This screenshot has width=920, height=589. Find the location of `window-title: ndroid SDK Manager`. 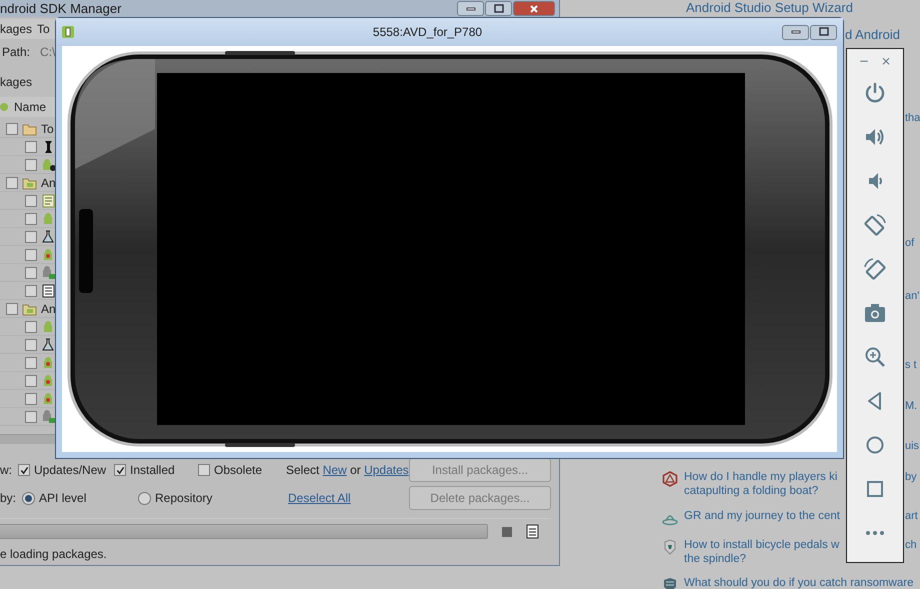

window-title: ndroid SDK Manager is located at coordinates (61, 8).